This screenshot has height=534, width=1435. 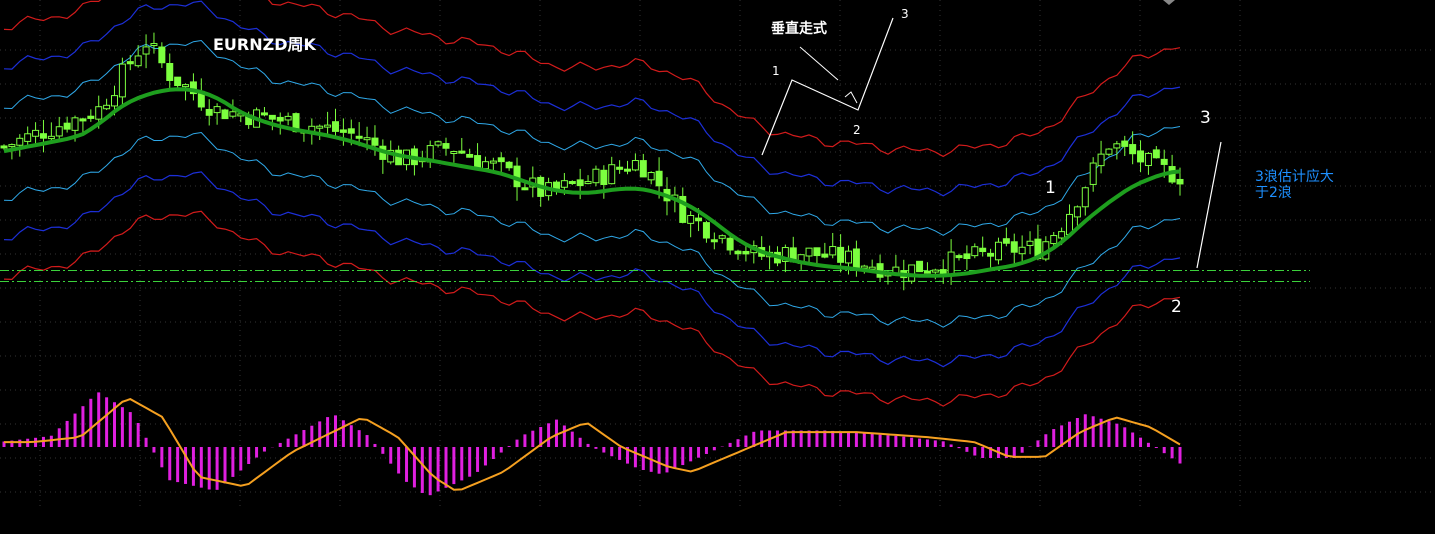 What do you see at coordinates (1050, 188) in the screenshot?
I see `wave-1-label: 1` at bounding box center [1050, 188].